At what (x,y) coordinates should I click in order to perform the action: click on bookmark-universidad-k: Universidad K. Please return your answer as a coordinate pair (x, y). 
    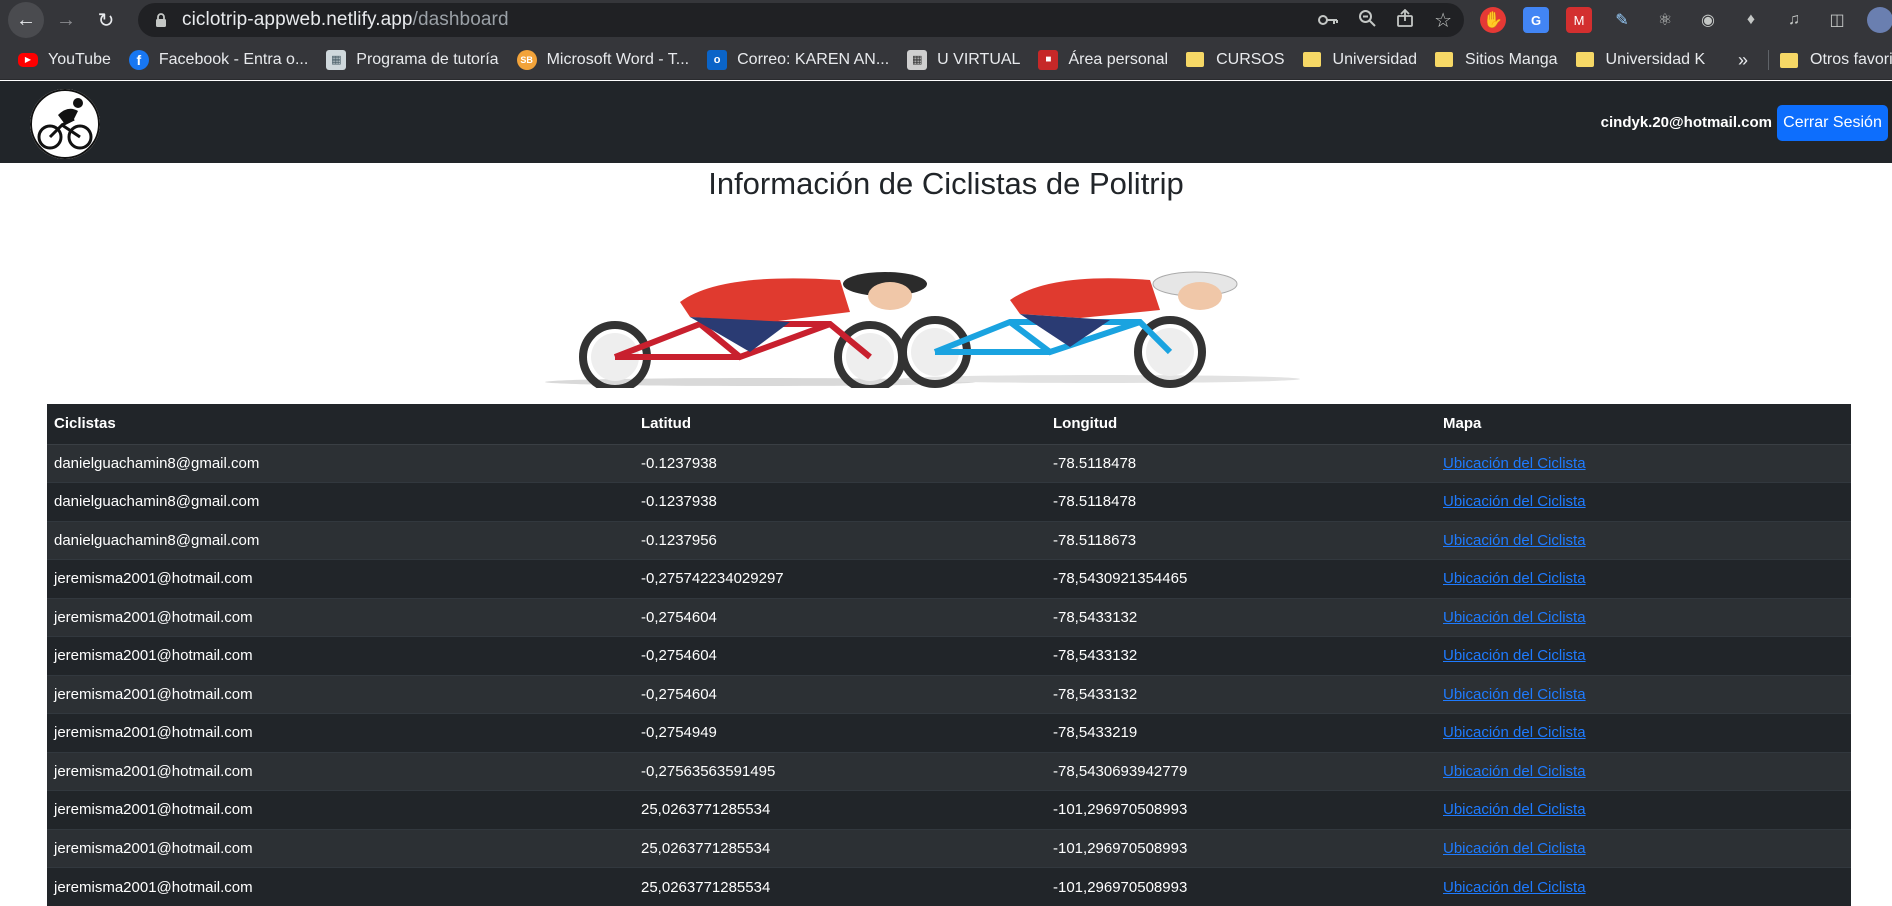
    Looking at the image, I should click on (1641, 60).